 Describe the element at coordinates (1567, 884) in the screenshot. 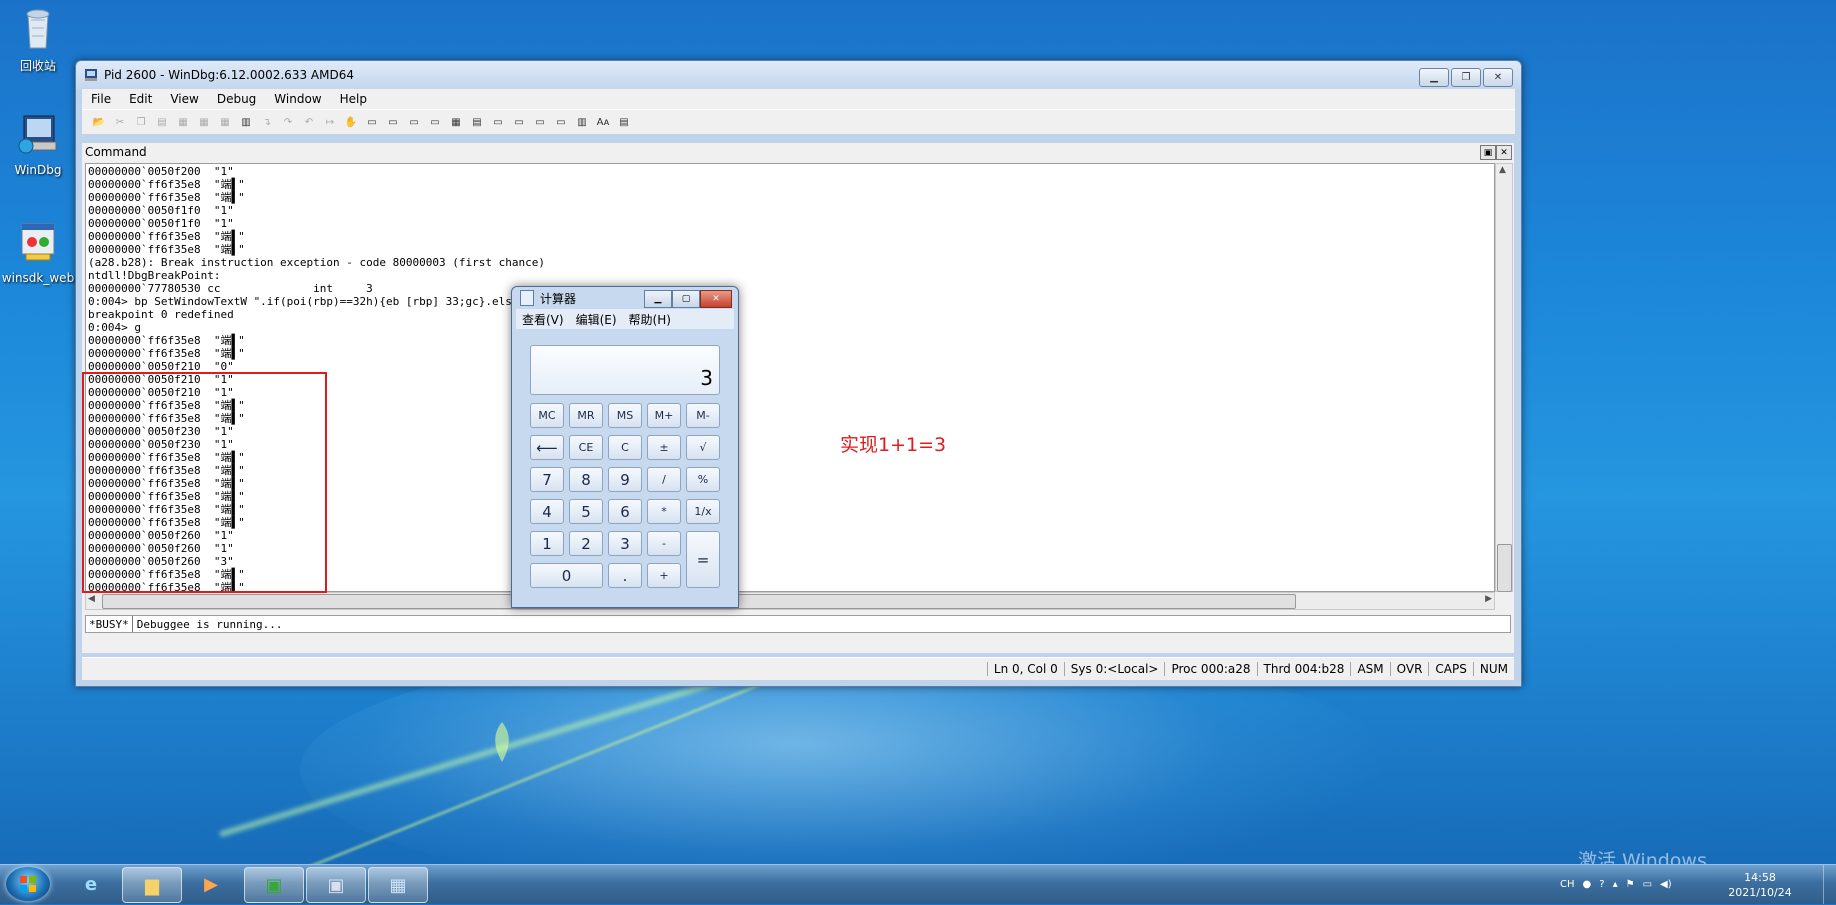

I see `ime-indicator: CH` at that location.